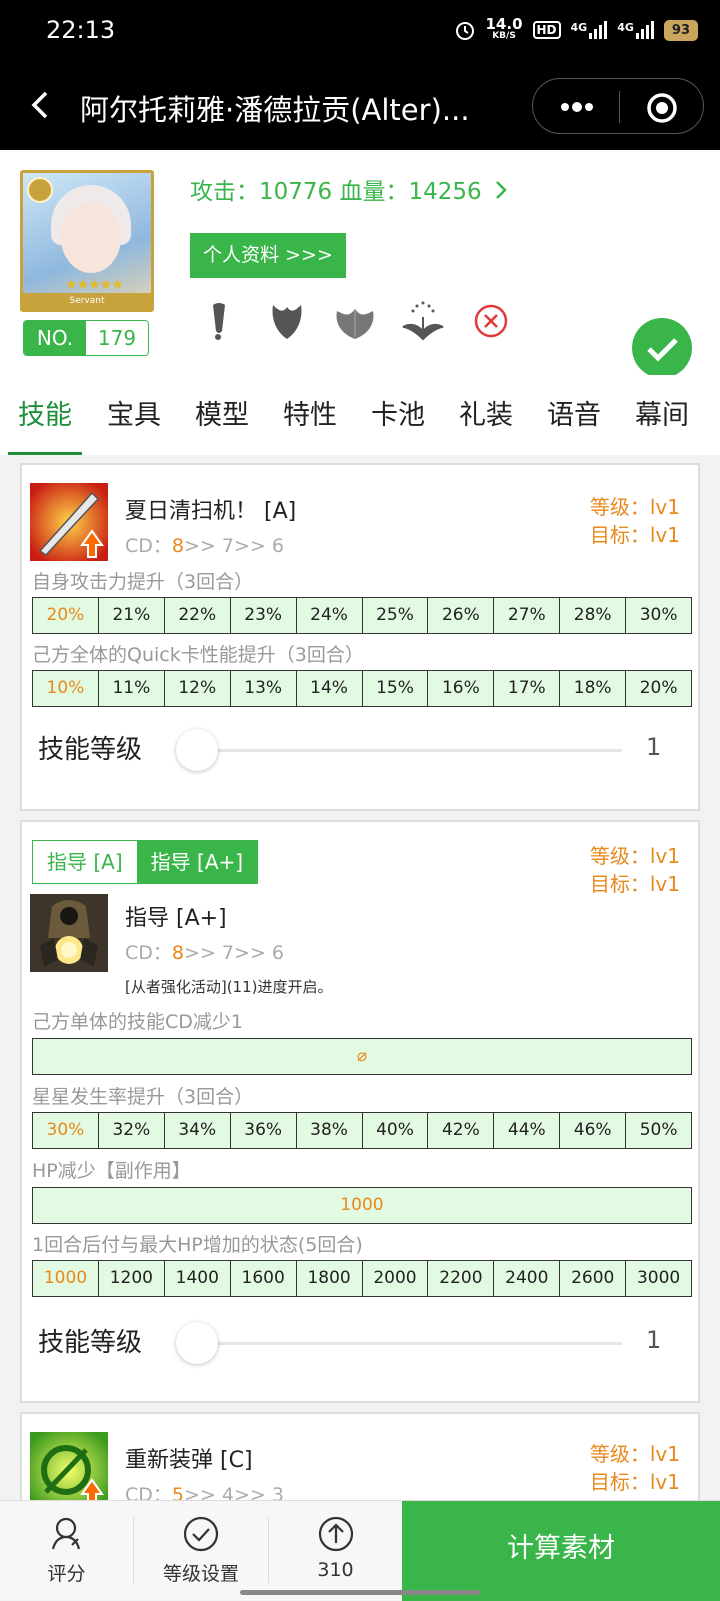 The image size is (720, 1601). I want to click on effect-value-cell: 40%, so click(396, 1130).